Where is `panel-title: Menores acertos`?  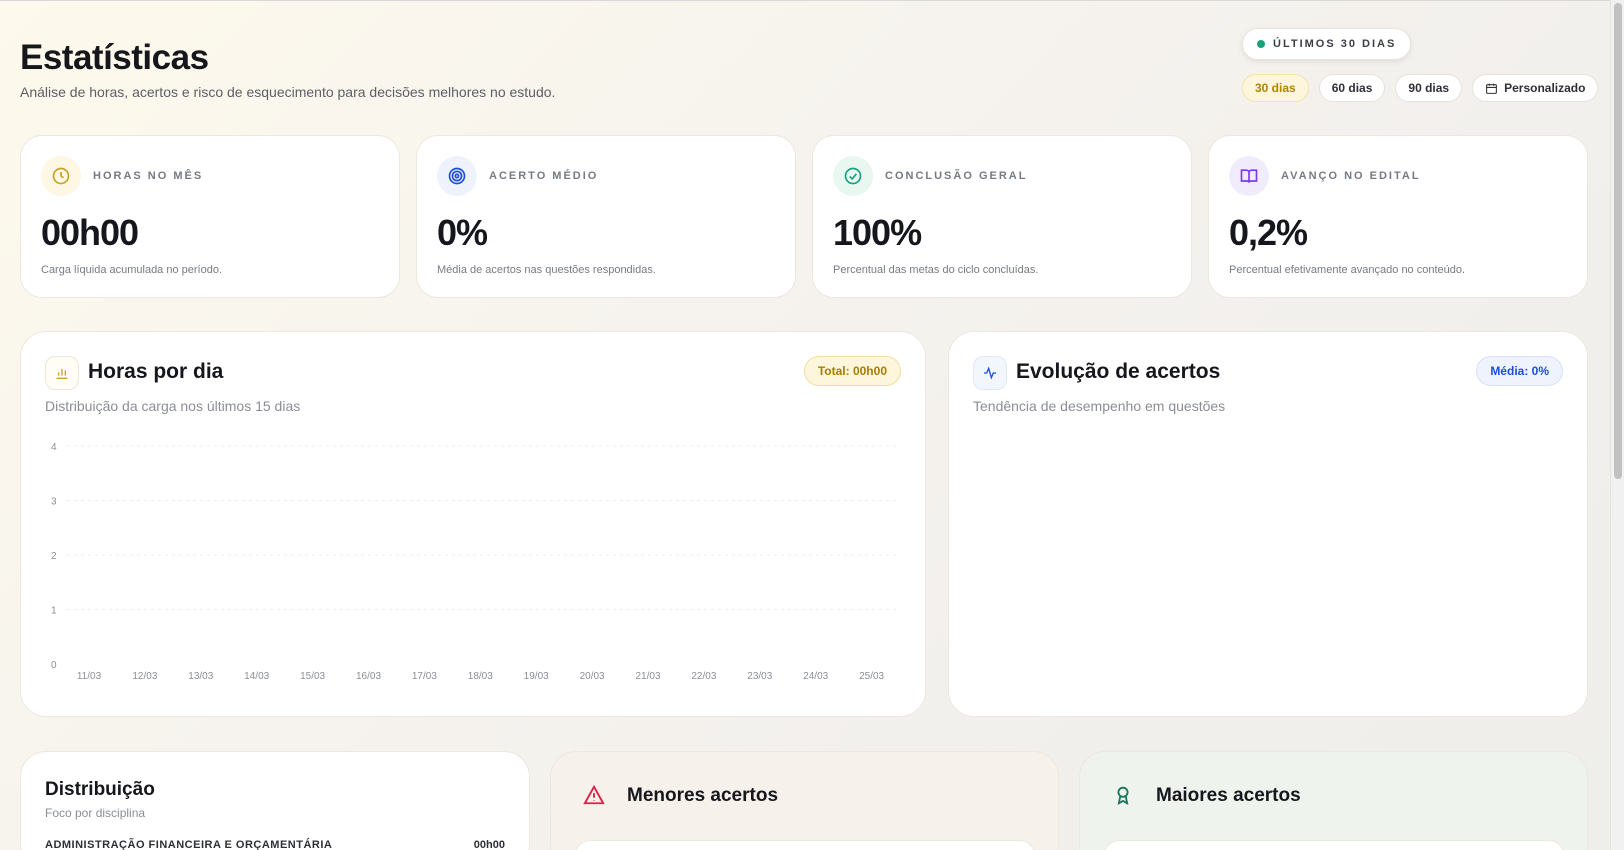
panel-title: Menores acertos is located at coordinates (703, 795).